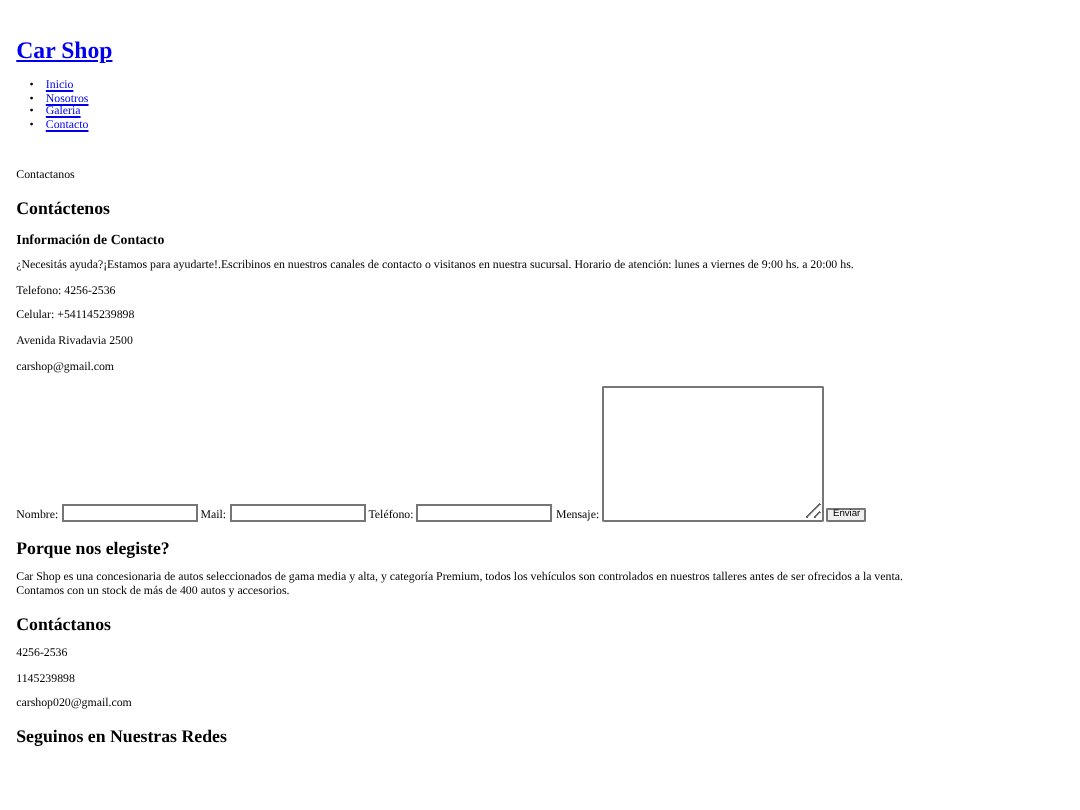 This screenshot has height=810, width=1080. What do you see at coordinates (94, 547) in the screenshot?
I see `about-heading: Porque nos elegiste?` at bounding box center [94, 547].